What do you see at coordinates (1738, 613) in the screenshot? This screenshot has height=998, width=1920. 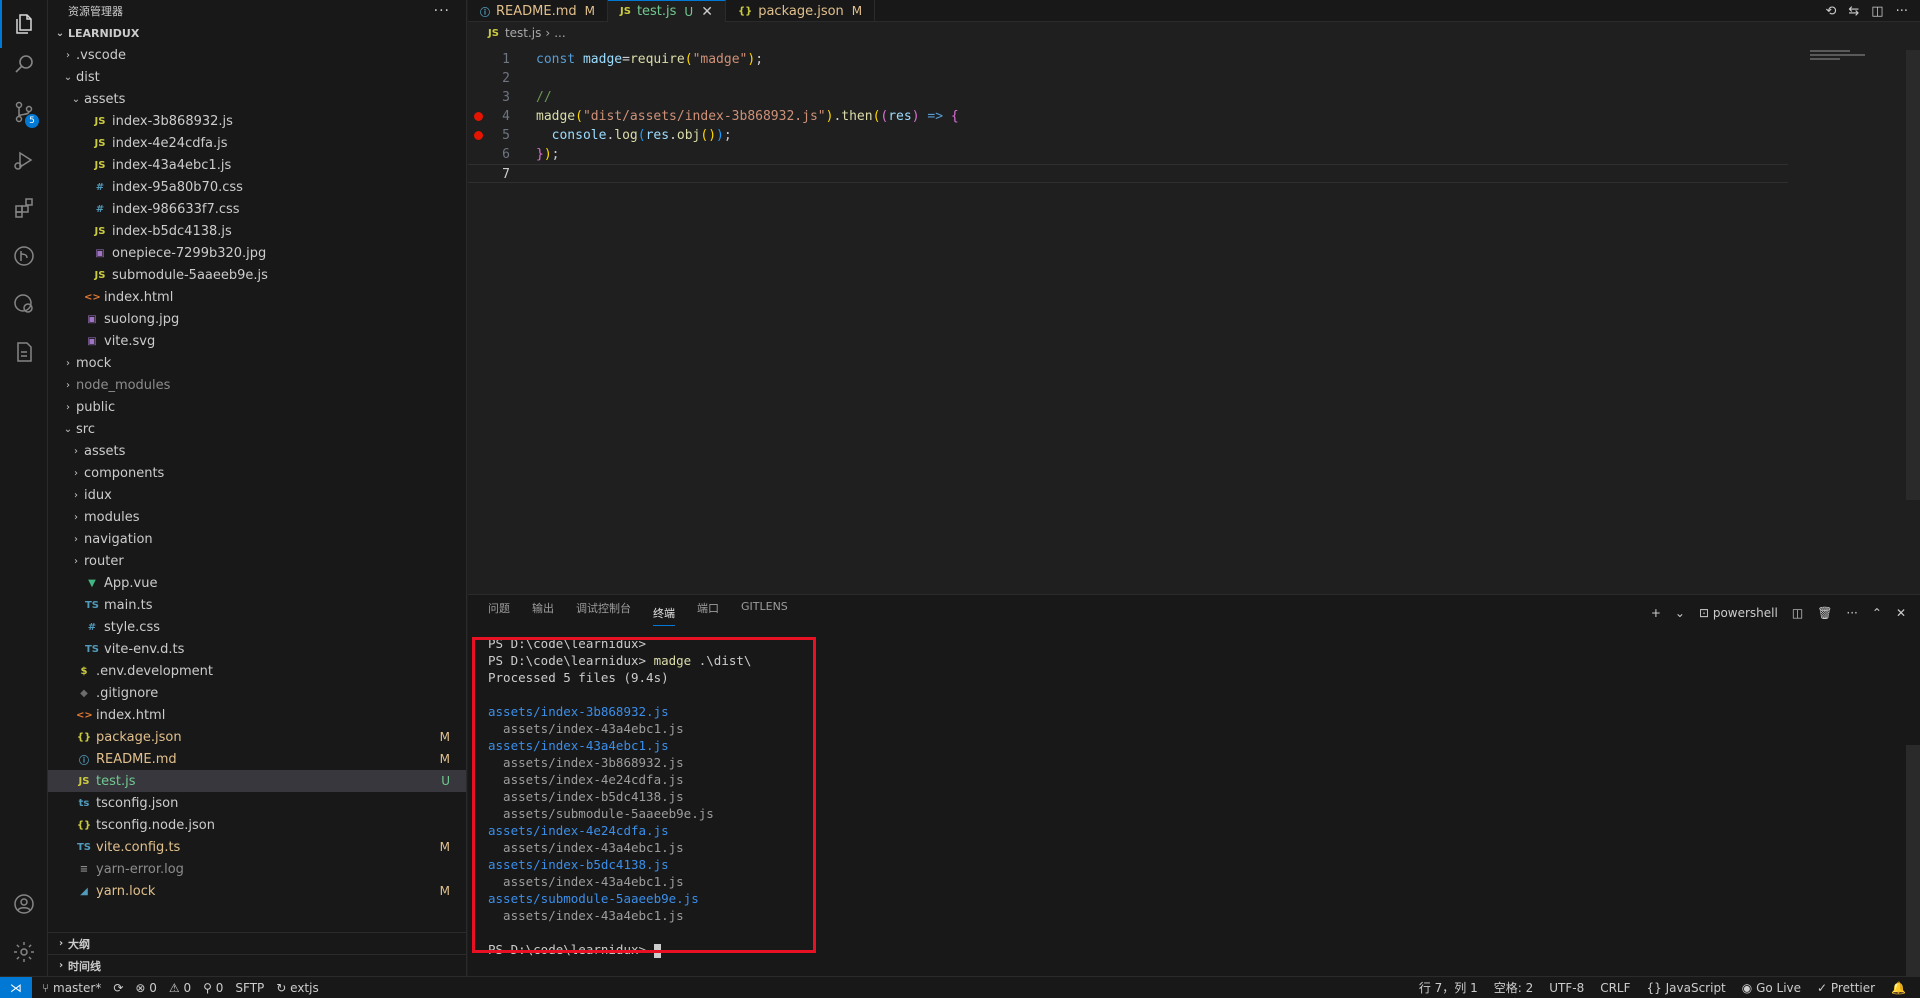 I see `terminal-shell-selector: ⊡ powershell` at bounding box center [1738, 613].